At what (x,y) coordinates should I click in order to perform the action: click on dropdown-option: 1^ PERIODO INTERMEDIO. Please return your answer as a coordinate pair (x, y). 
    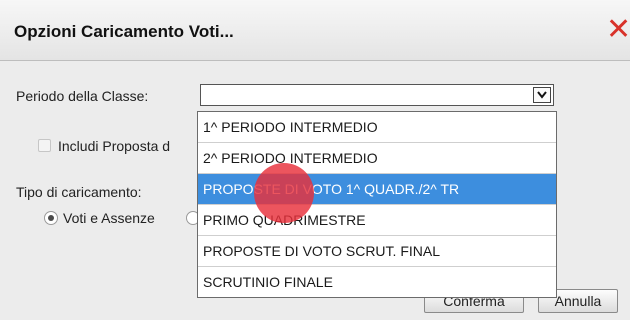
    Looking at the image, I should click on (377, 127).